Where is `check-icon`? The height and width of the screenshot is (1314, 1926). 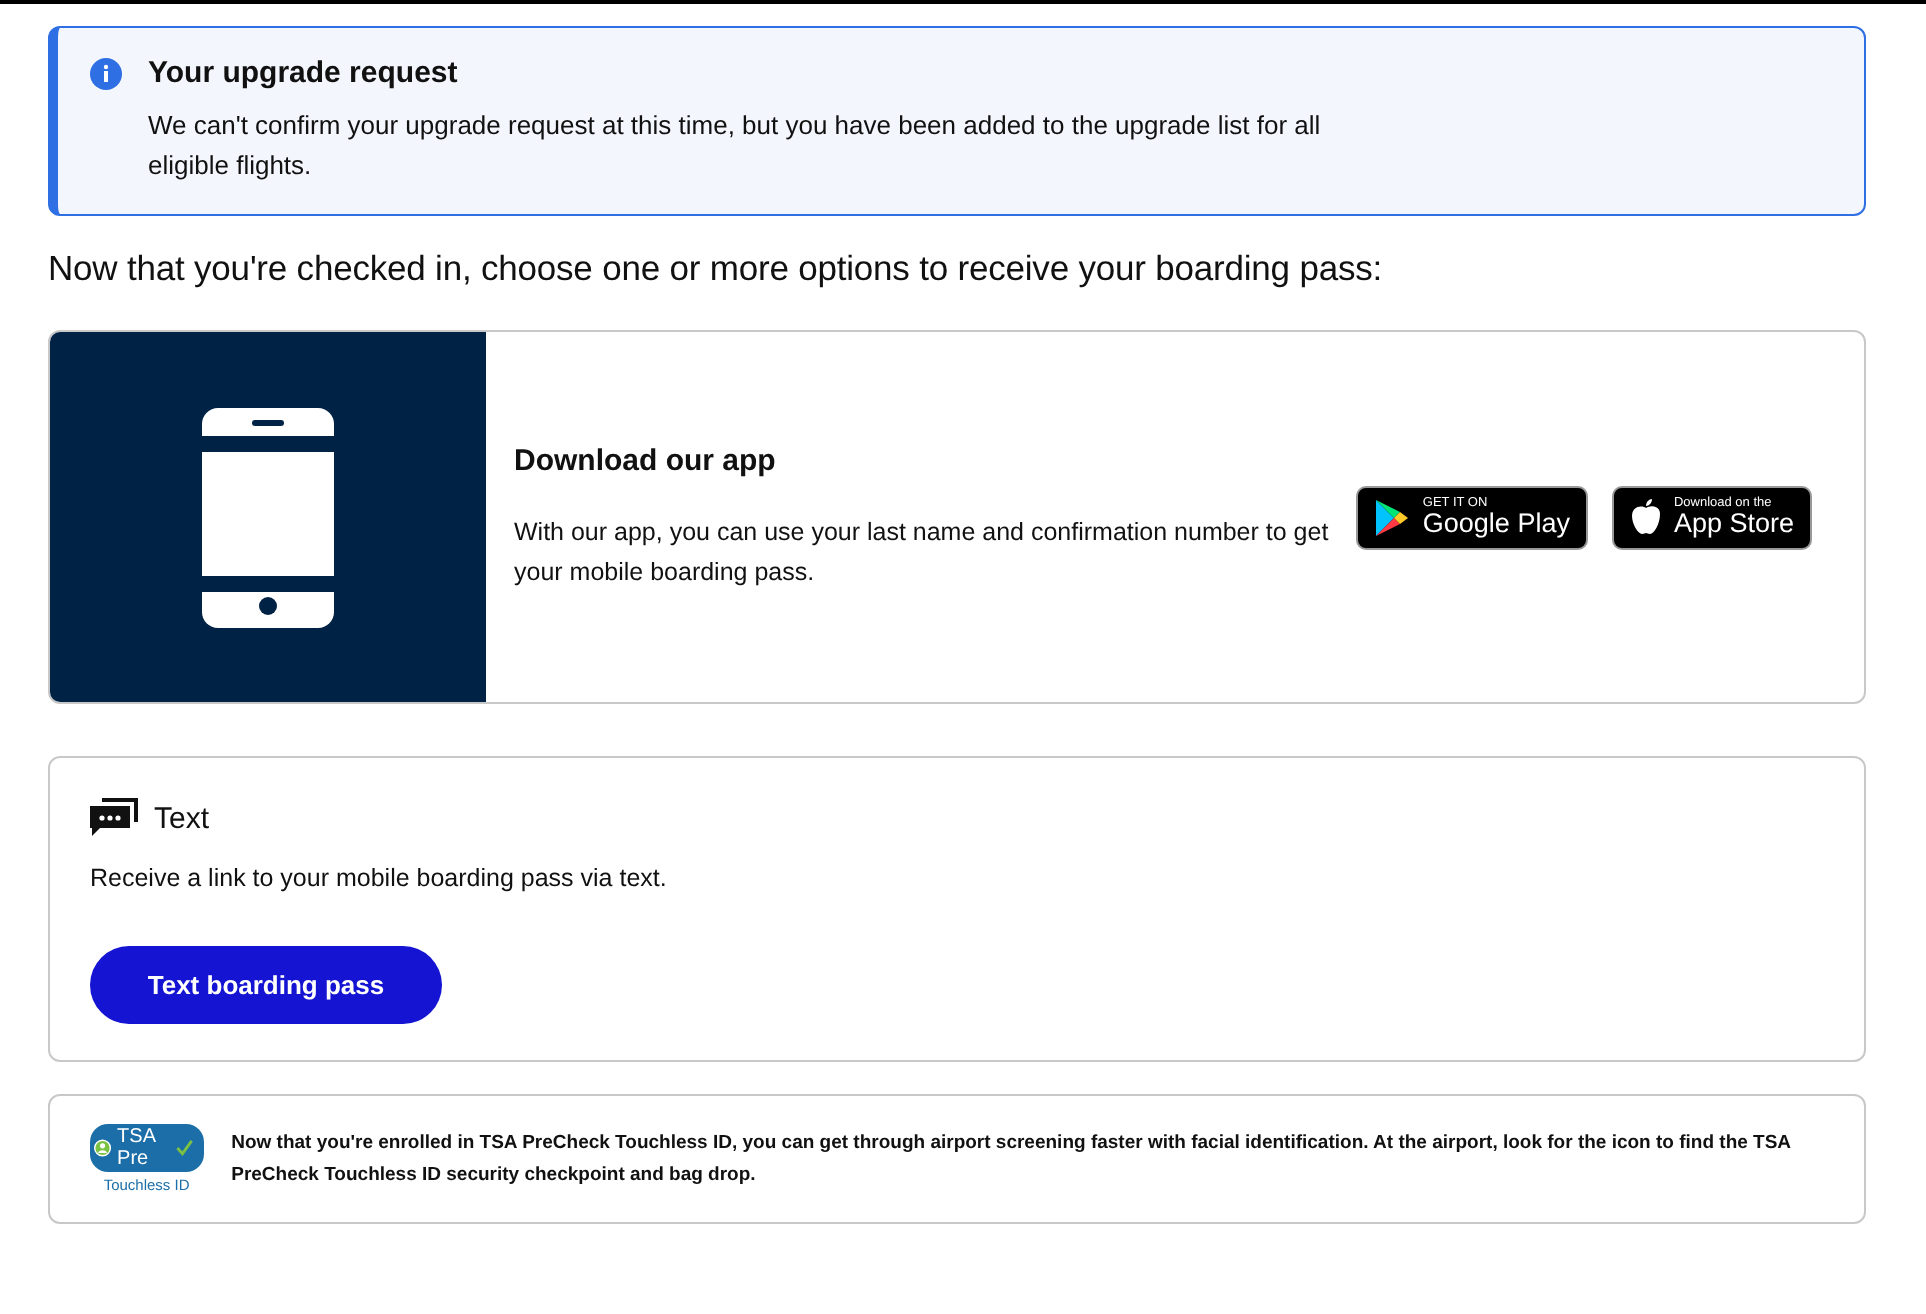 check-icon is located at coordinates (185, 1148).